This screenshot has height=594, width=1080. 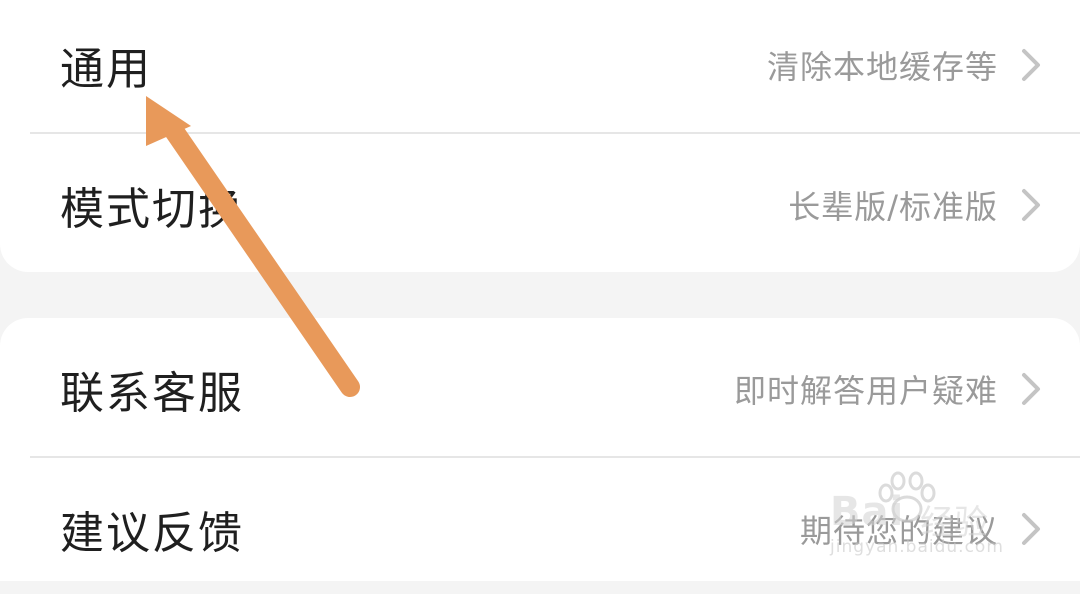 What do you see at coordinates (893, 207) in the screenshot?
I see `row-subtitle: 长辈版/标准版` at bounding box center [893, 207].